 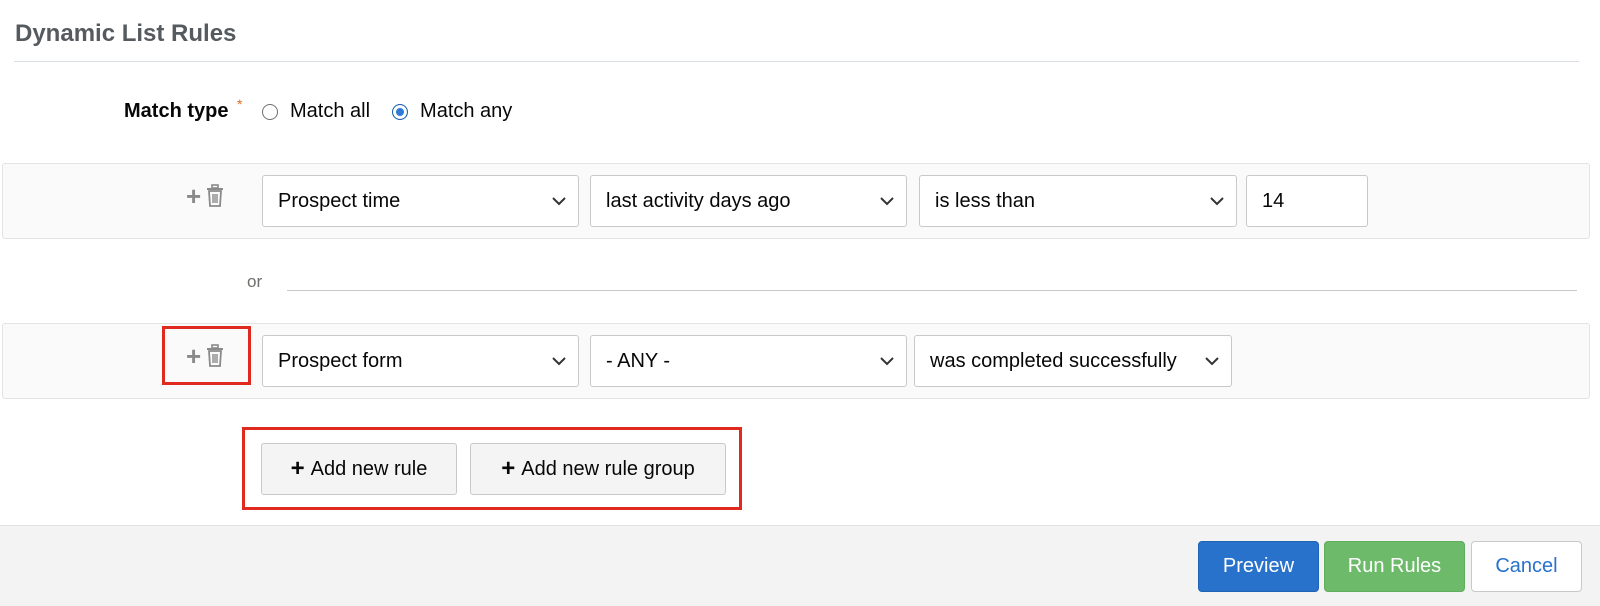 I want to click on rule-1-condition-value: is less than, so click(x=985, y=200).